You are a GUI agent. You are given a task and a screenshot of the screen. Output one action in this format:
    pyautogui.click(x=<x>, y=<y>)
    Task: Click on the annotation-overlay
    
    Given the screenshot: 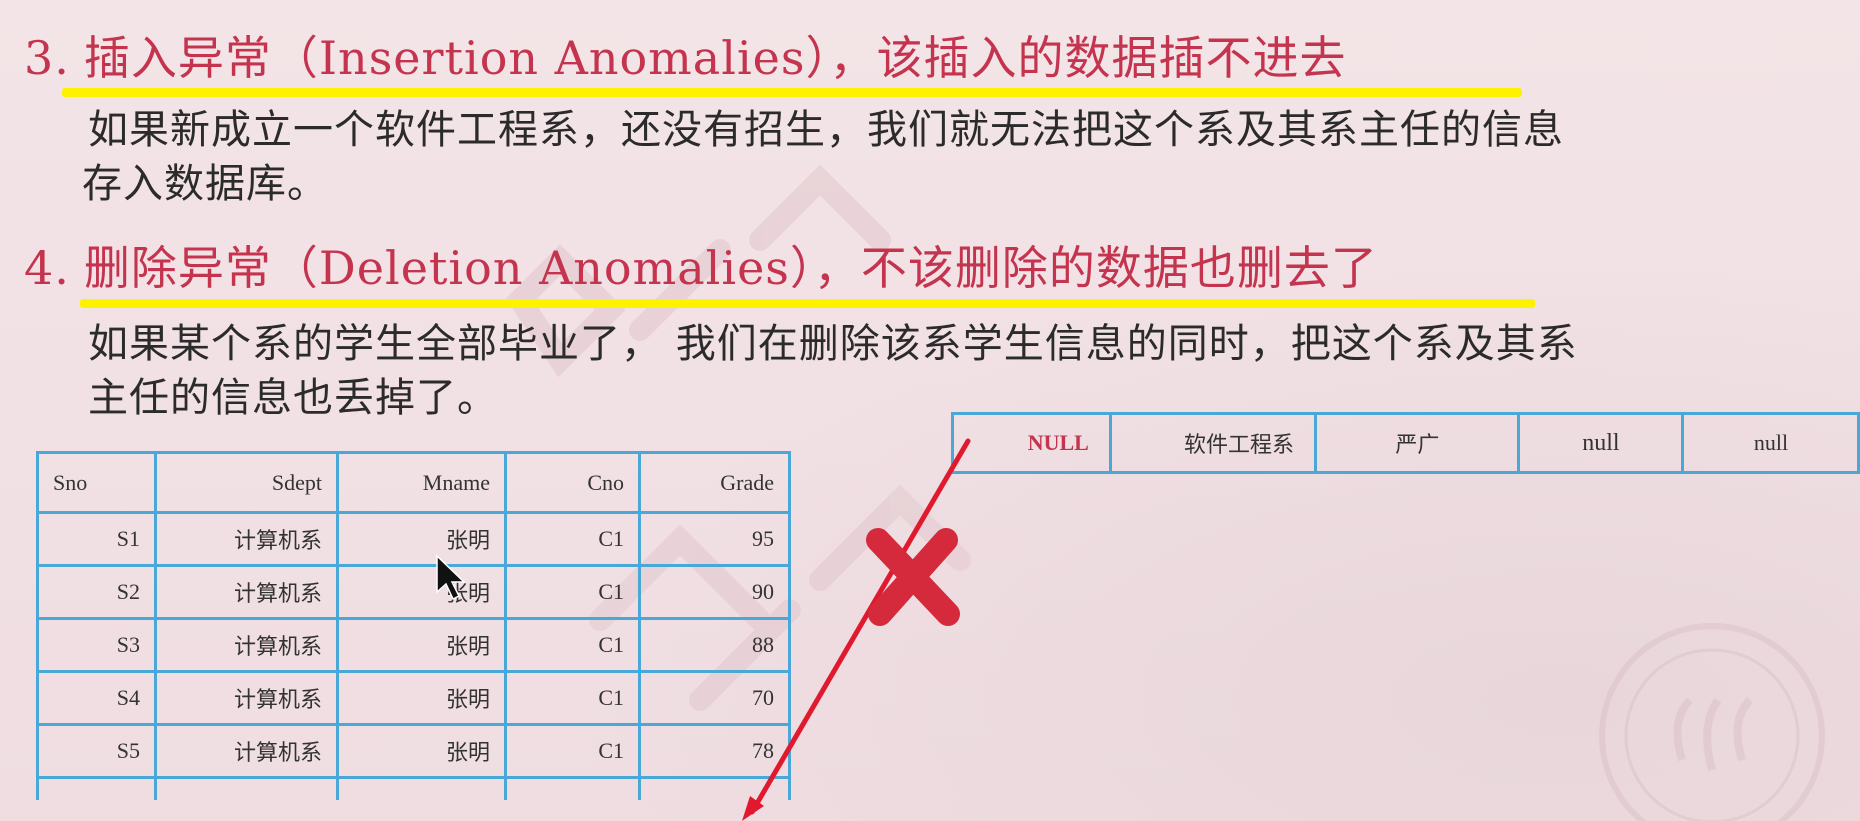 What is the action you would take?
    pyautogui.click(x=703, y=629)
    